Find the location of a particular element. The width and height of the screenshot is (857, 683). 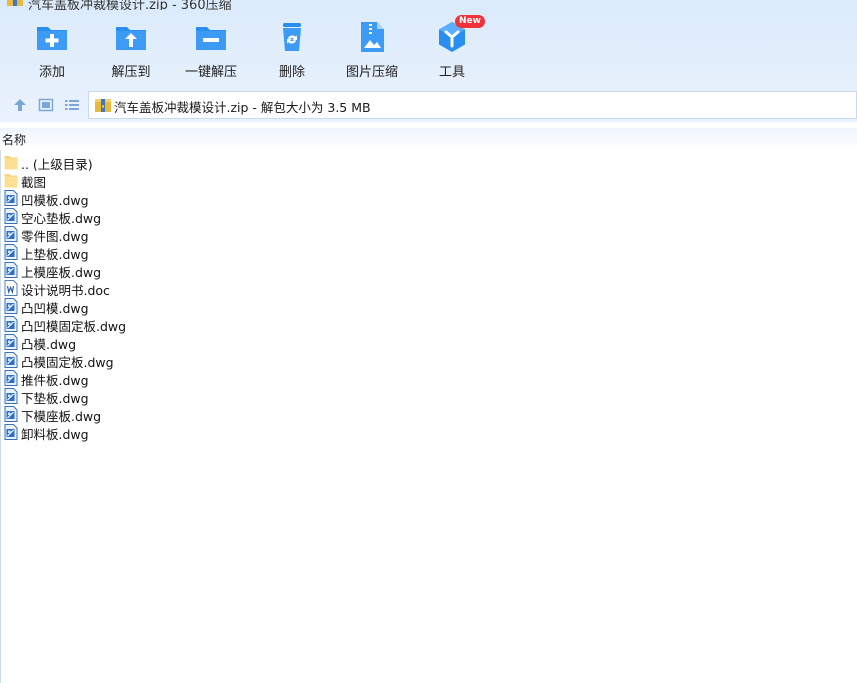

list-item: 凹模板.dwg is located at coordinates (428, 198).